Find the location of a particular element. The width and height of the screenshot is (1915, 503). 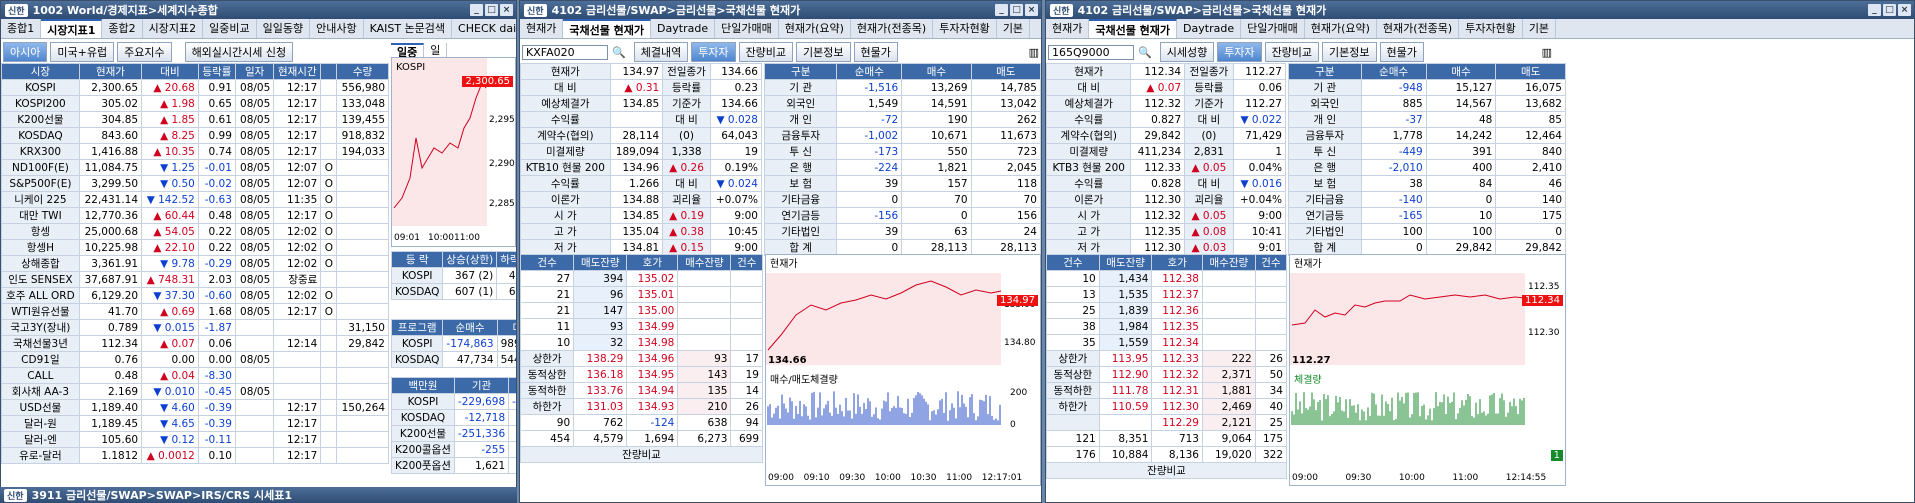

table-row: 은 행 -224 1,821 2,045 is located at coordinates (902, 167).